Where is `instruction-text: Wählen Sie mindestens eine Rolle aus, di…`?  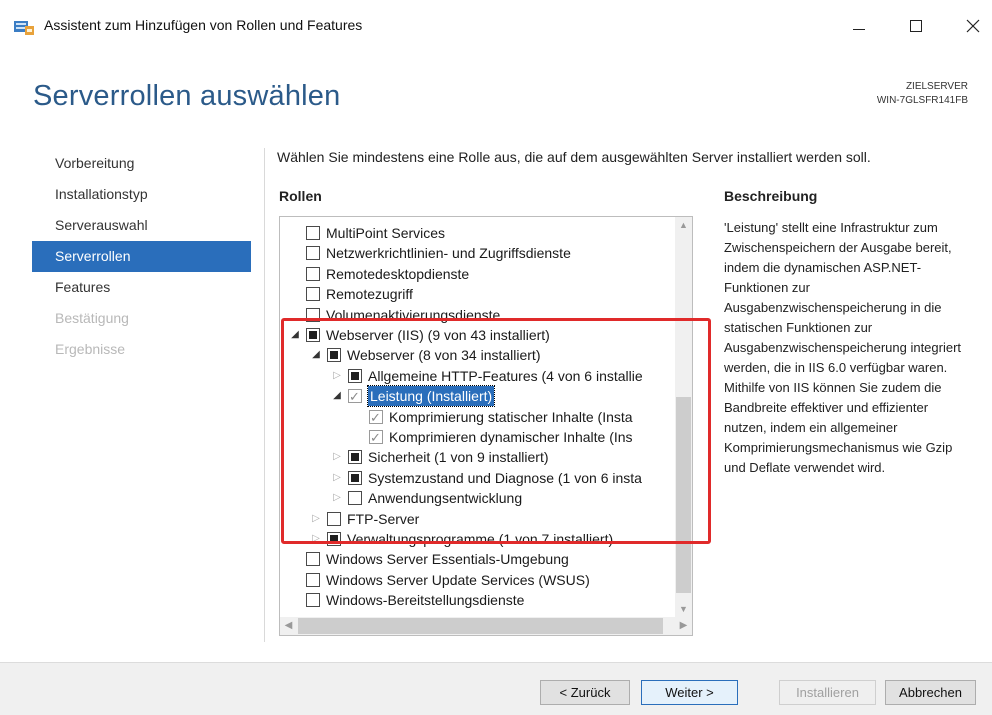 instruction-text: Wählen Sie mindestens eine Rolle aus, di… is located at coordinates (574, 157).